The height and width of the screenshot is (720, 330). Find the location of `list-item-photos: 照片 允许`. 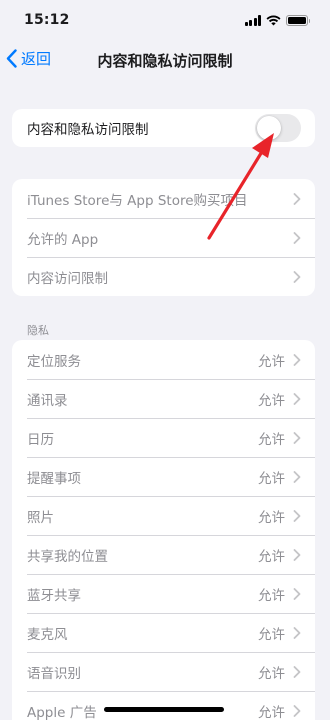

list-item-photos: 照片 允许 is located at coordinates (163, 515).